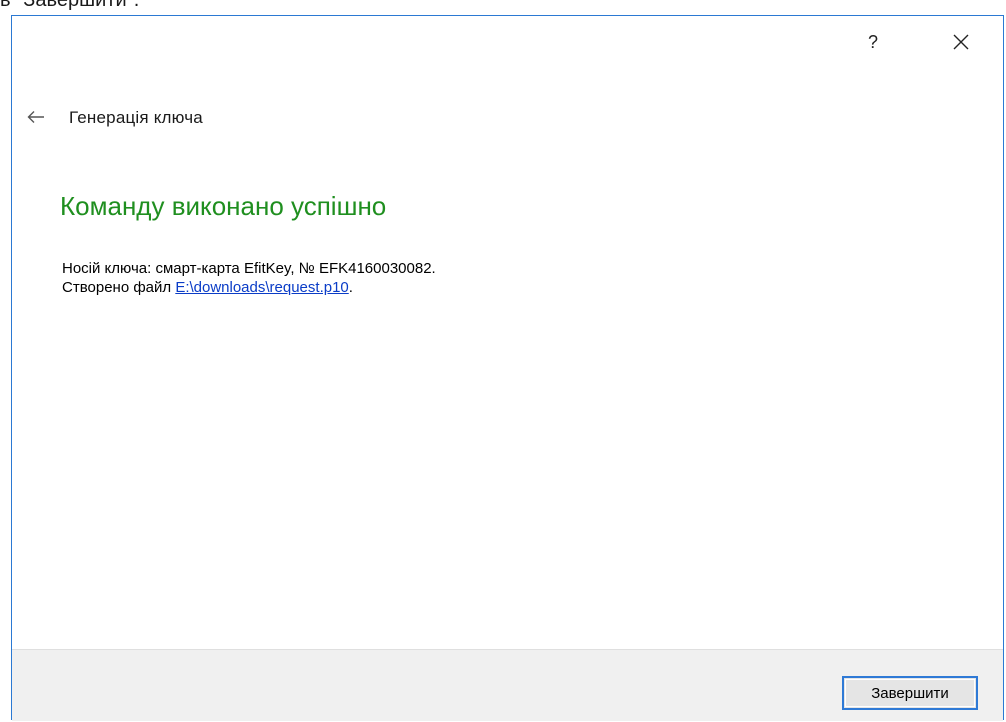 The width and height of the screenshot is (1006, 722). What do you see at coordinates (910, 693) in the screenshot?
I see `finish-button: Завершити` at bounding box center [910, 693].